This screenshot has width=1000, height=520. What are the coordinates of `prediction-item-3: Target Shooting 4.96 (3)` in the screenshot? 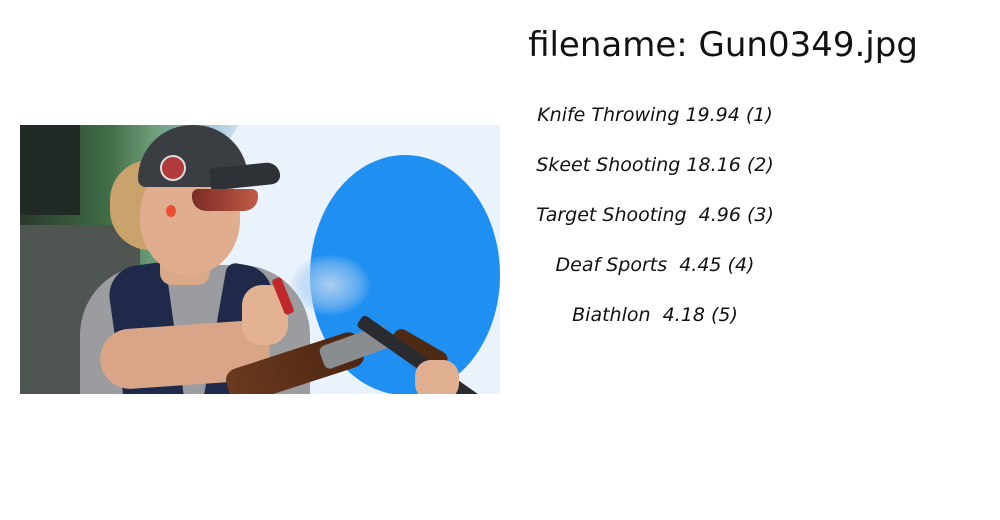 It's located at (655, 215).